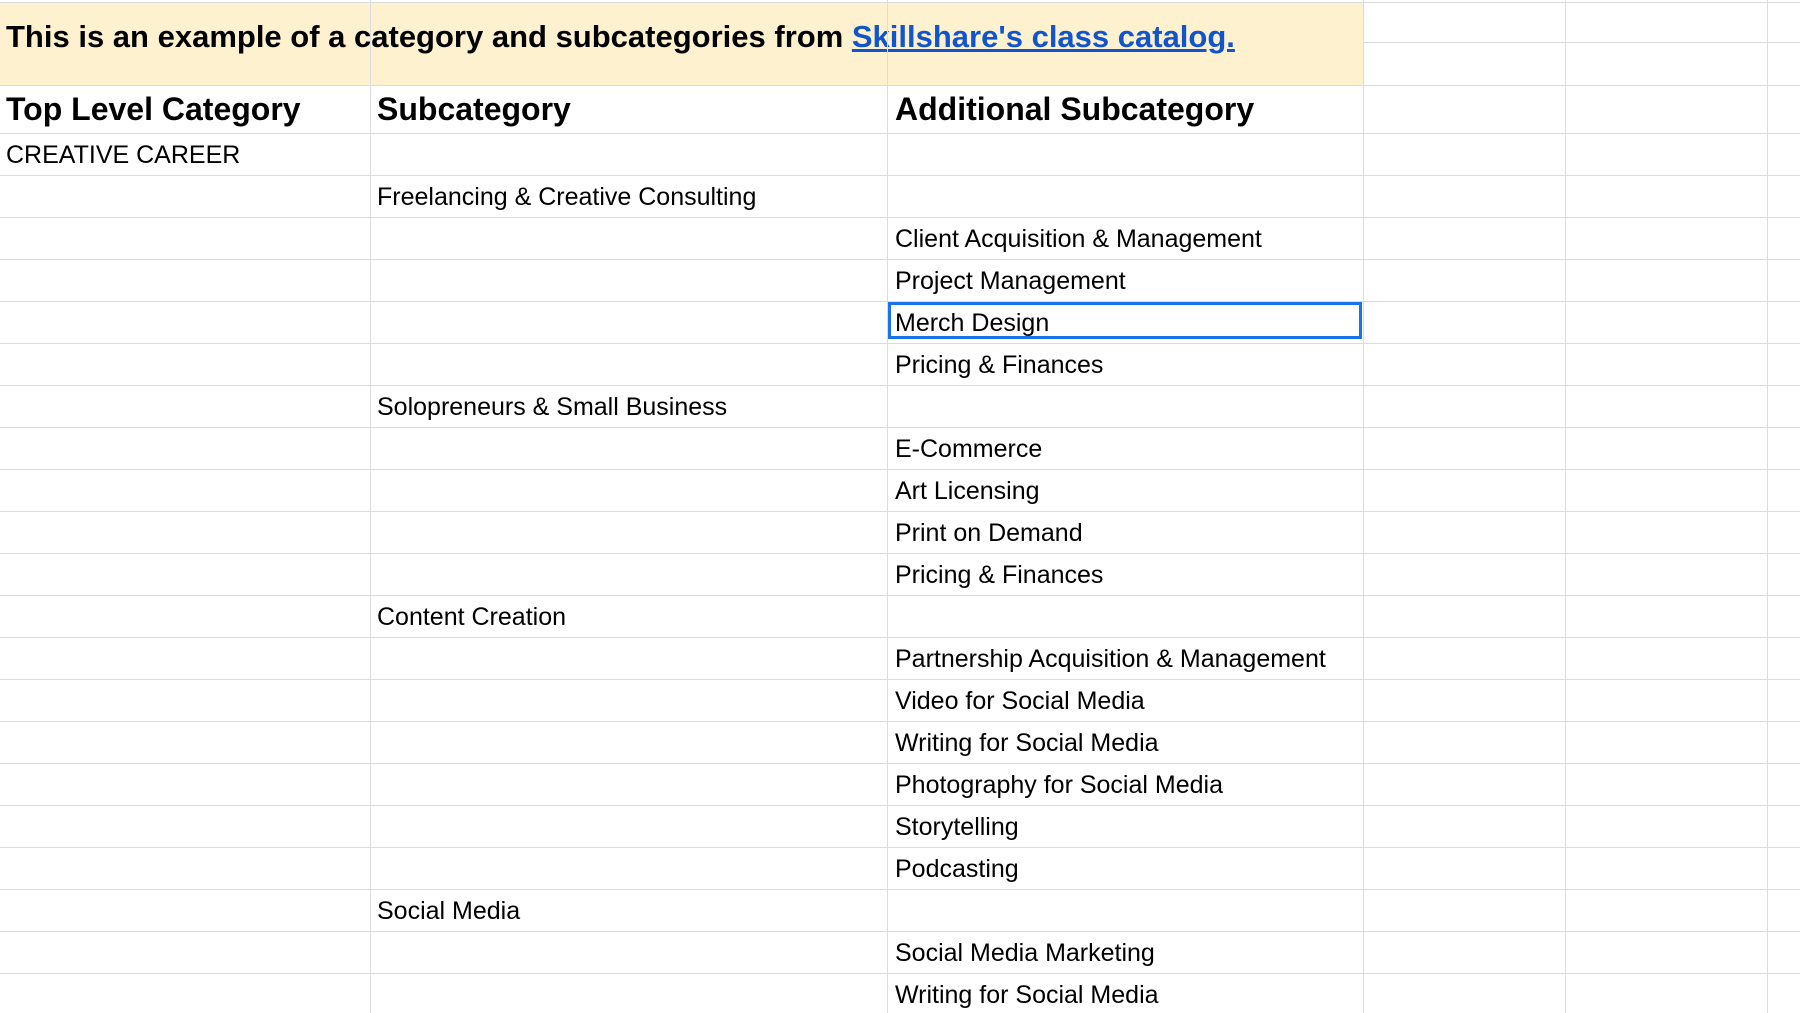 This screenshot has height=1013, width=1800. Describe the element at coordinates (471, 617) in the screenshot. I see `subcategory-cell: Content Creation` at that location.